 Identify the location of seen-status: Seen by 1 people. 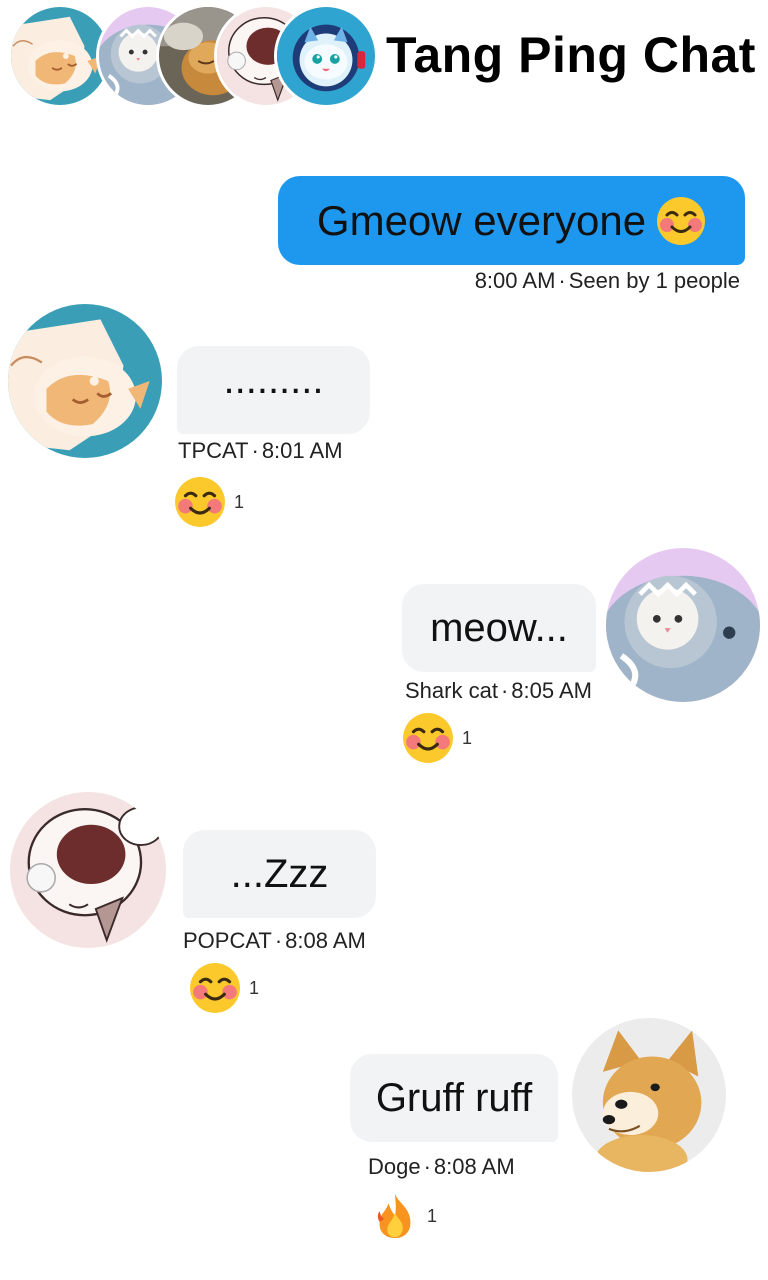
(654, 280).